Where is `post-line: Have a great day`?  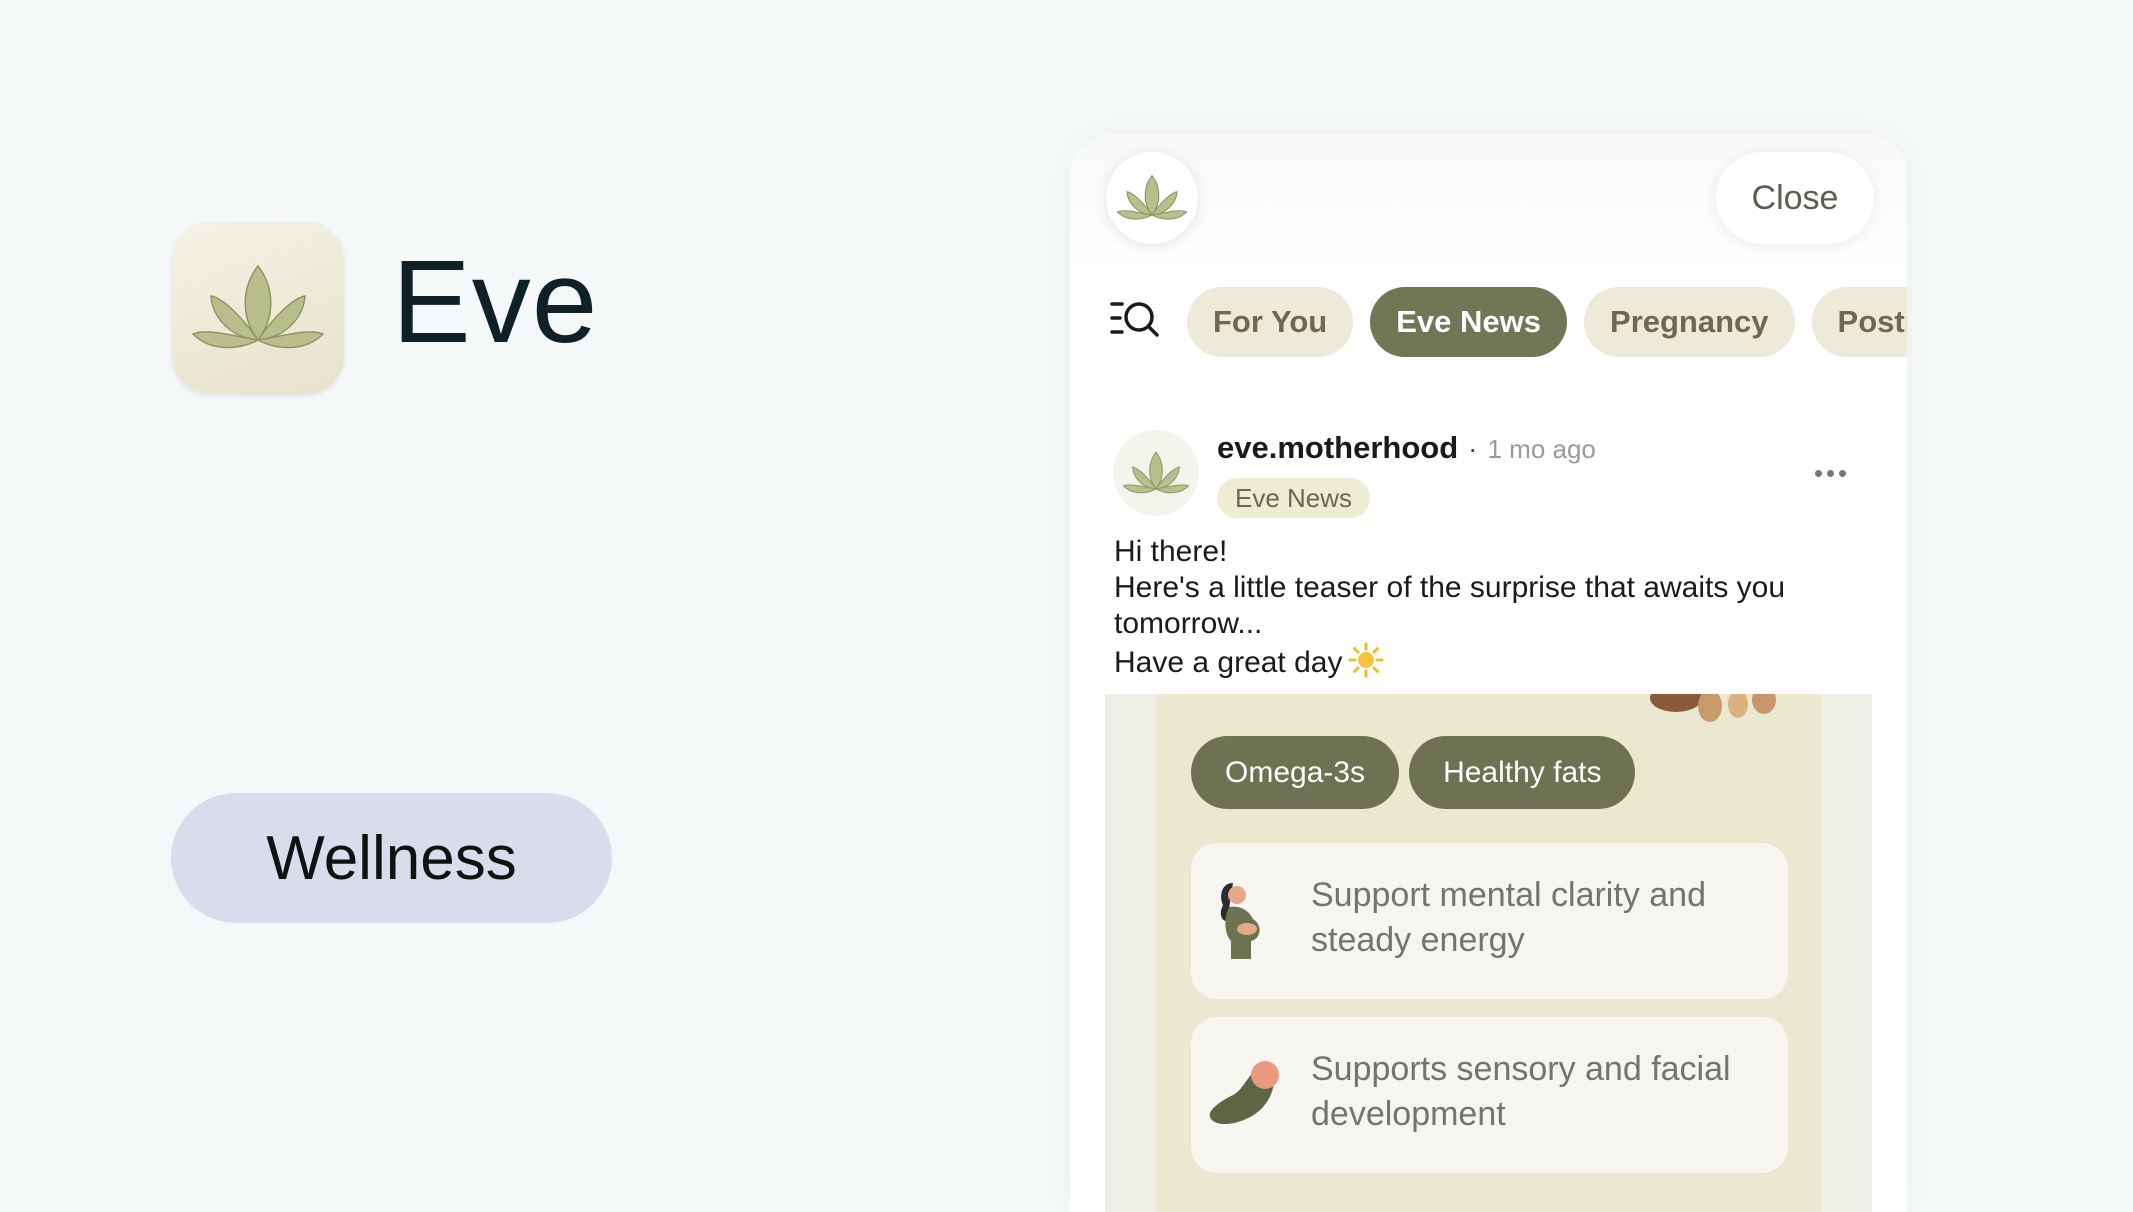 post-line: Have a great day is located at coordinates (1228, 662).